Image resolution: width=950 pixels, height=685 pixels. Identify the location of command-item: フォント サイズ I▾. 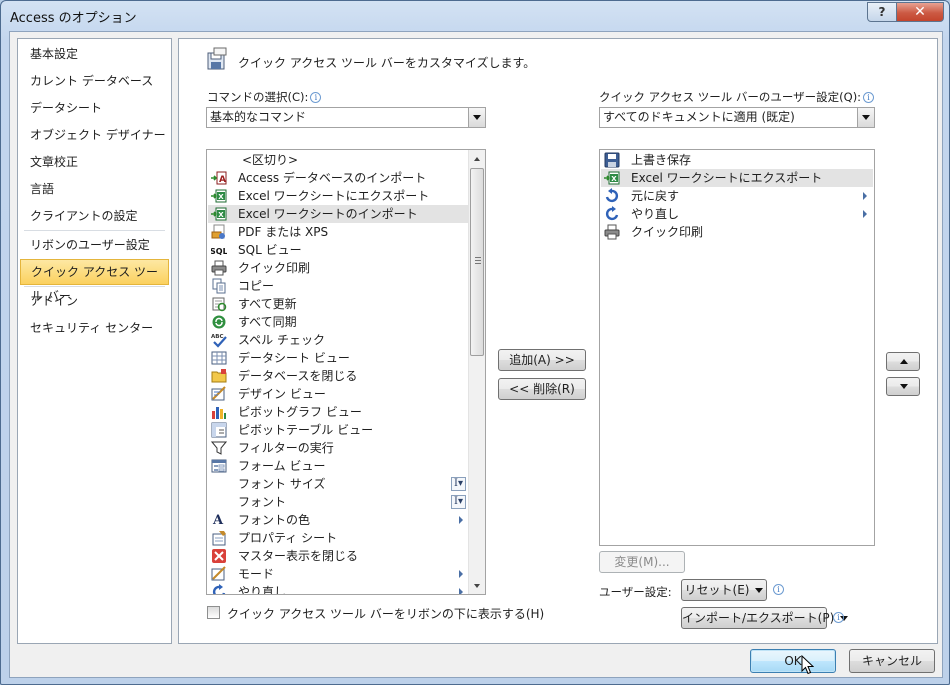
(338, 484).